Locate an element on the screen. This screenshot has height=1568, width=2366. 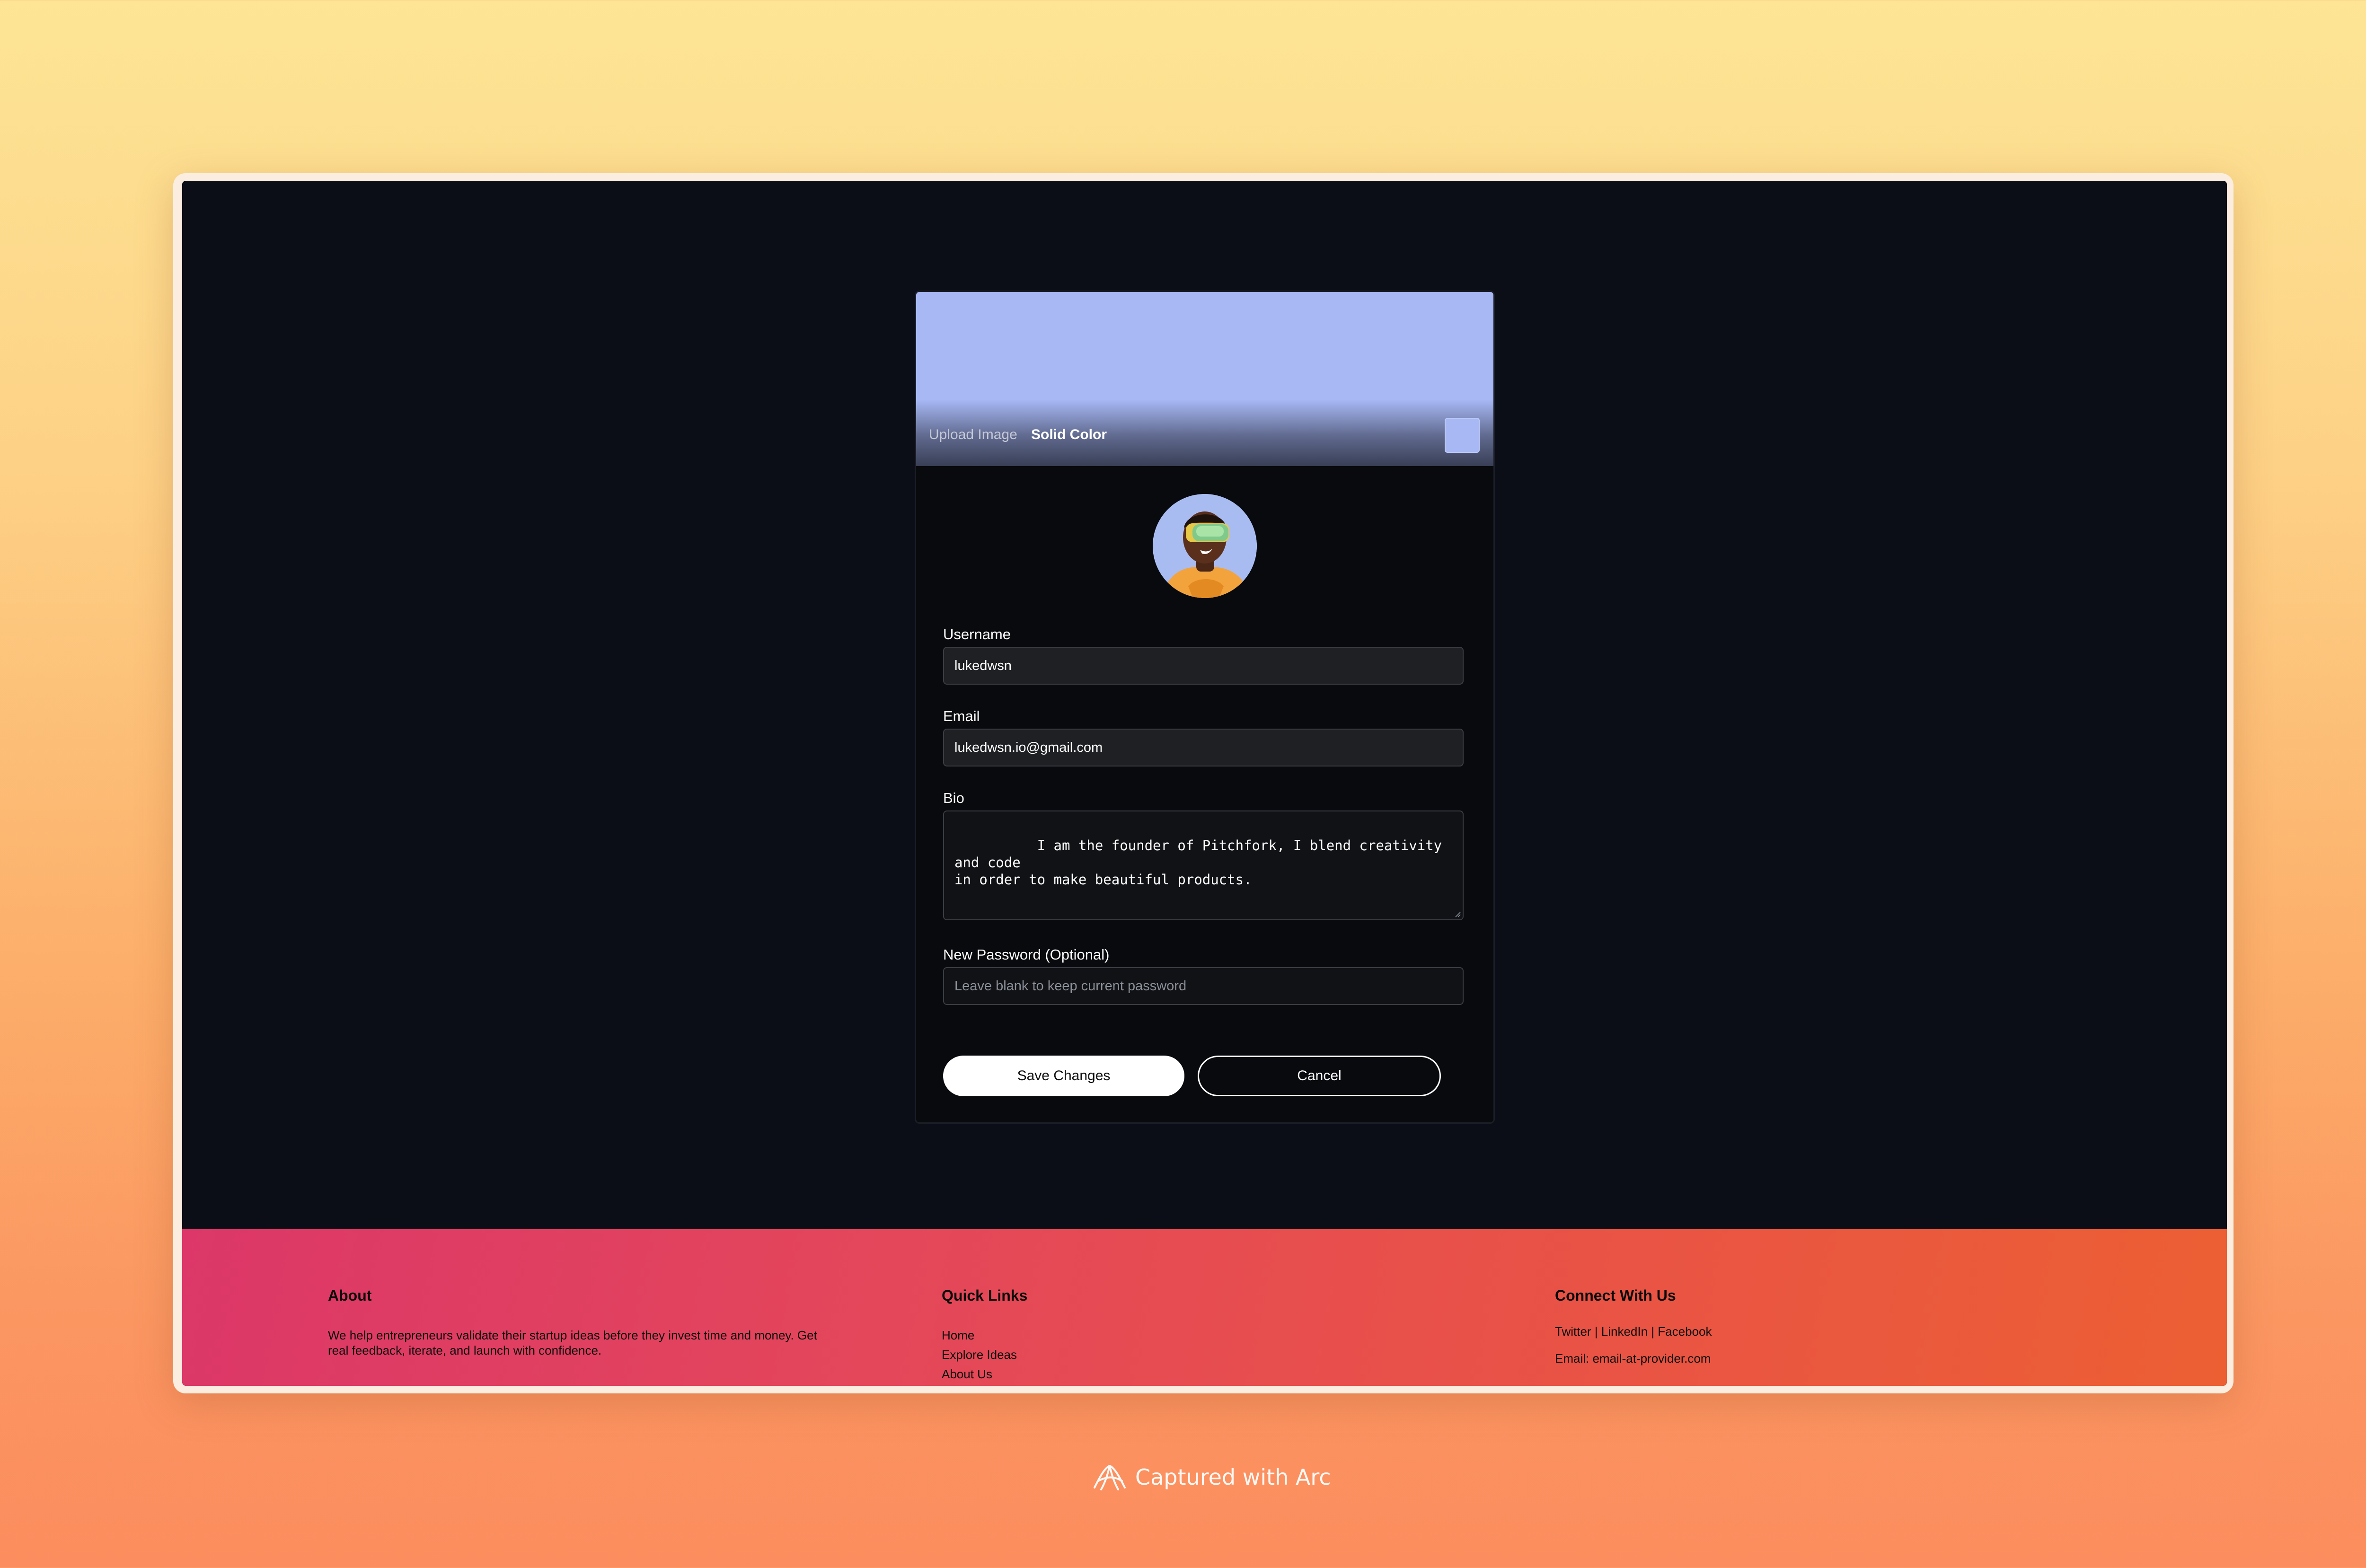
password-label: New Password (Optional) is located at coordinates (1026, 954).